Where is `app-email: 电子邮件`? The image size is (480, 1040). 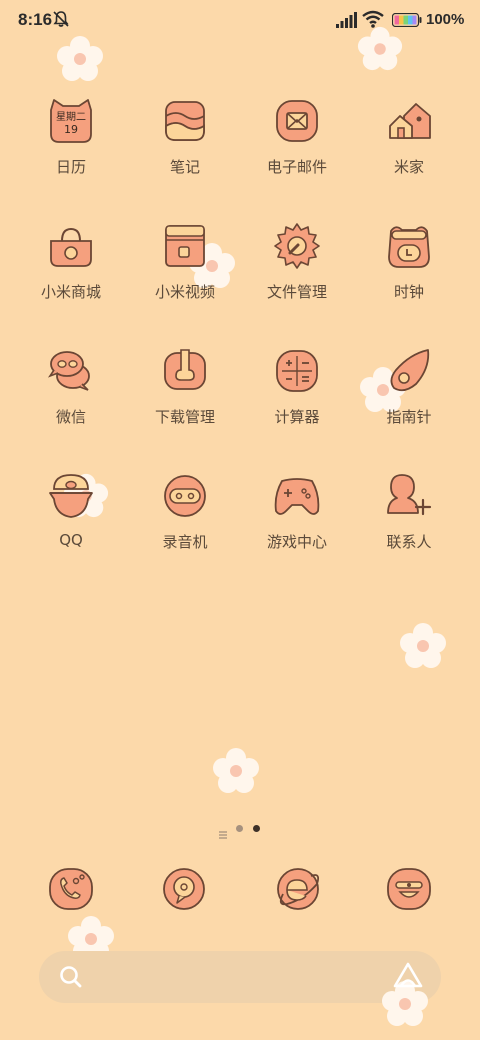
app-email: 电子邮件 is located at coordinates (297, 136).